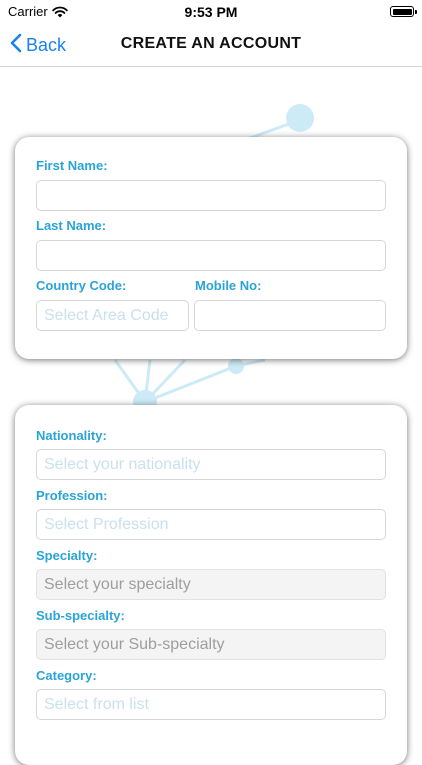  I want to click on back-button: Back, so click(38, 45).